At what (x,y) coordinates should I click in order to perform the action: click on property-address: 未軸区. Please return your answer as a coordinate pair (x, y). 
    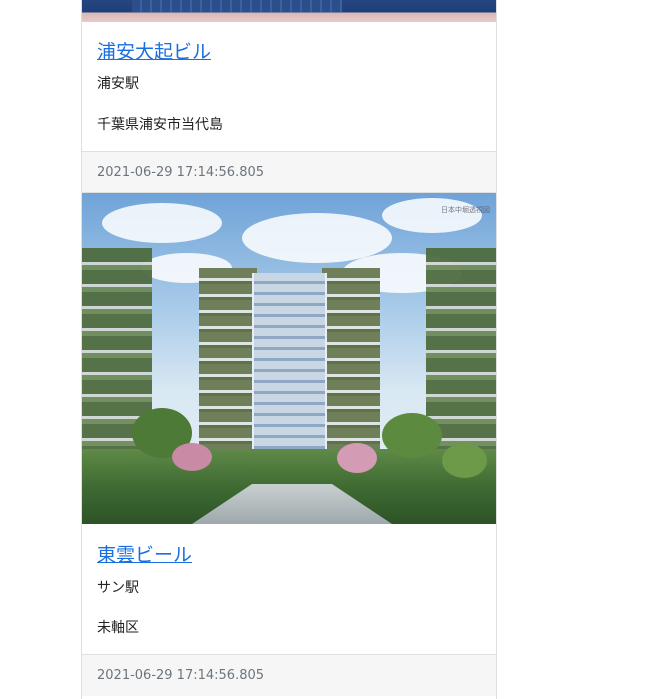
    Looking at the image, I should click on (118, 628).